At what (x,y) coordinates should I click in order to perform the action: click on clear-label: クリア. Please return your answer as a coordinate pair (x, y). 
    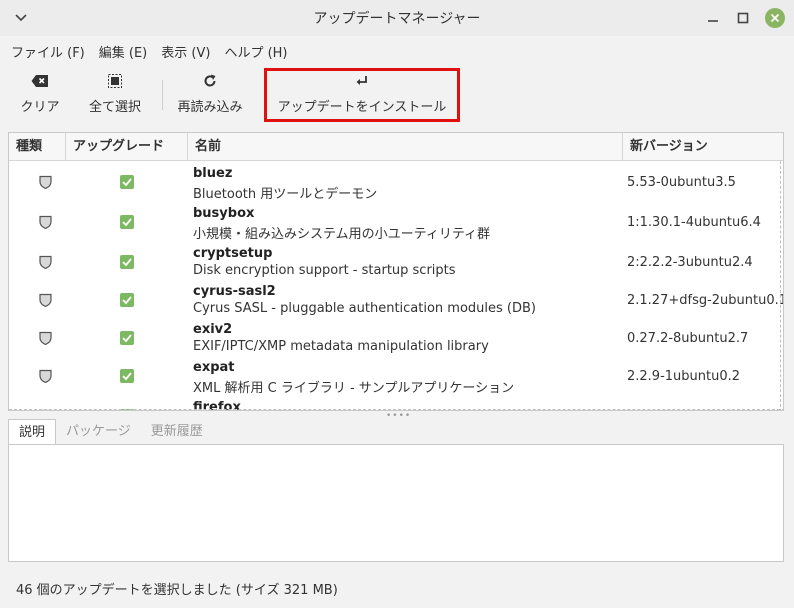
    Looking at the image, I should click on (40, 107).